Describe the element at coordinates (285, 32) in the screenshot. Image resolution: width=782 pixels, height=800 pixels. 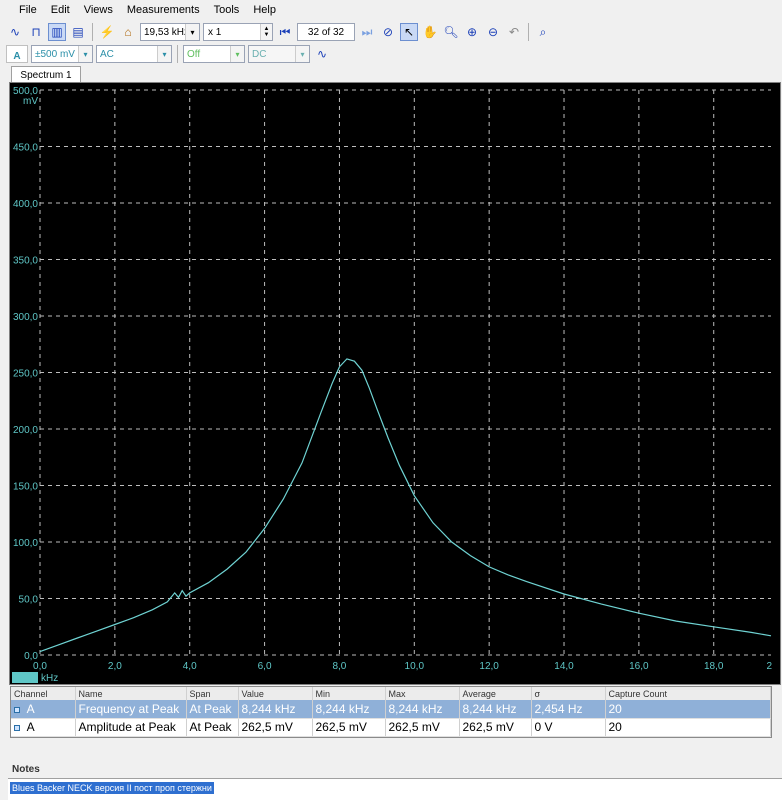
I see `first-capture-icon: ⏮` at that location.